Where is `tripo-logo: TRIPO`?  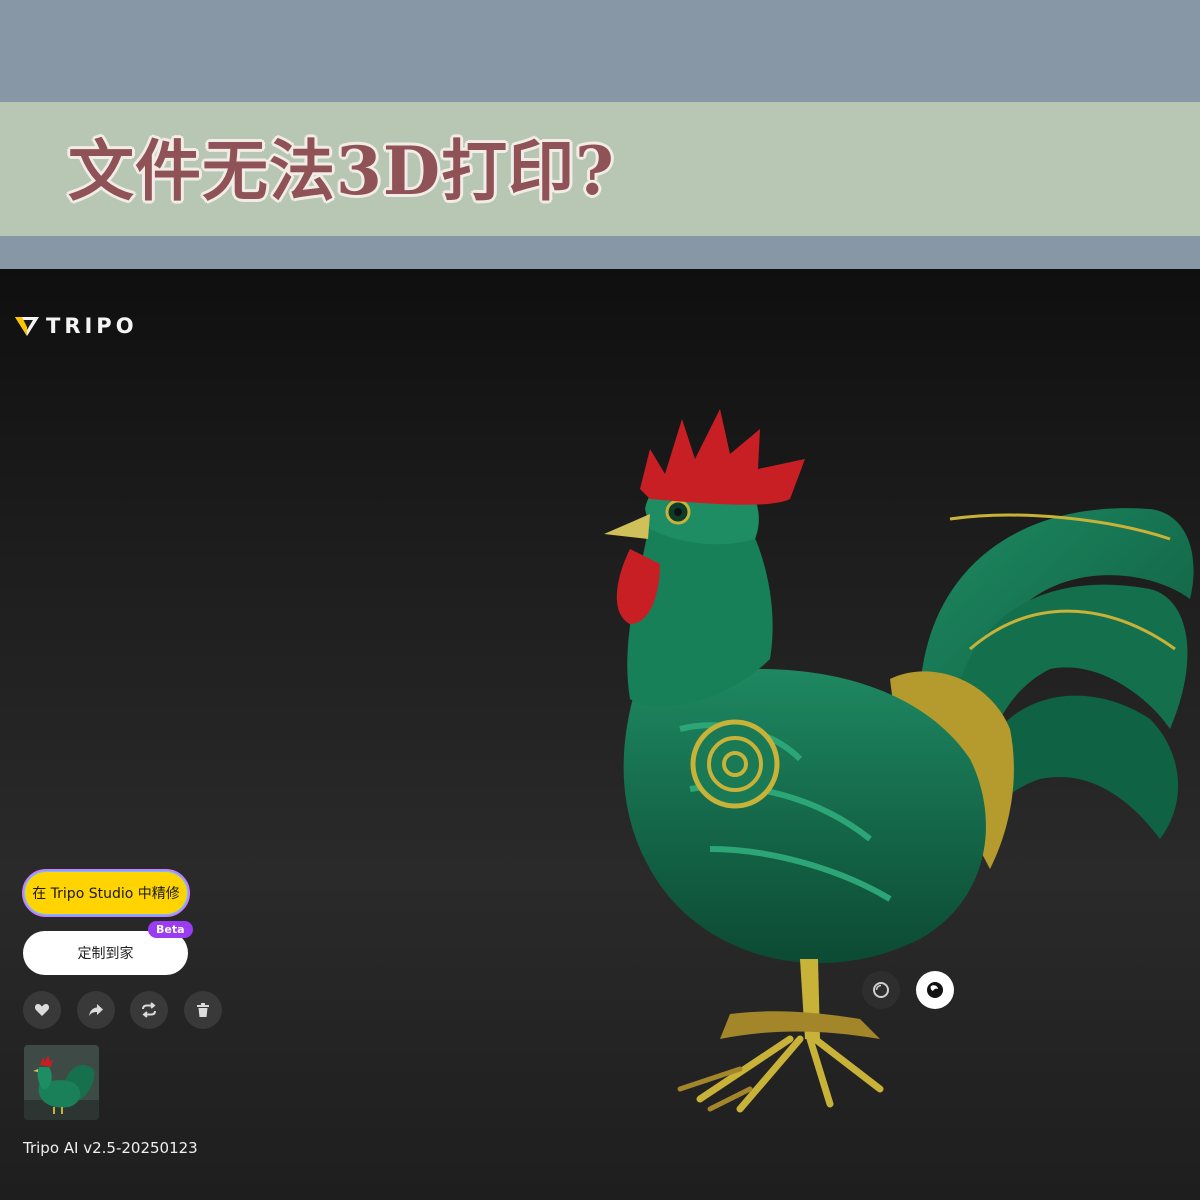
tripo-logo: TRIPO is located at coordinates (76, 326).